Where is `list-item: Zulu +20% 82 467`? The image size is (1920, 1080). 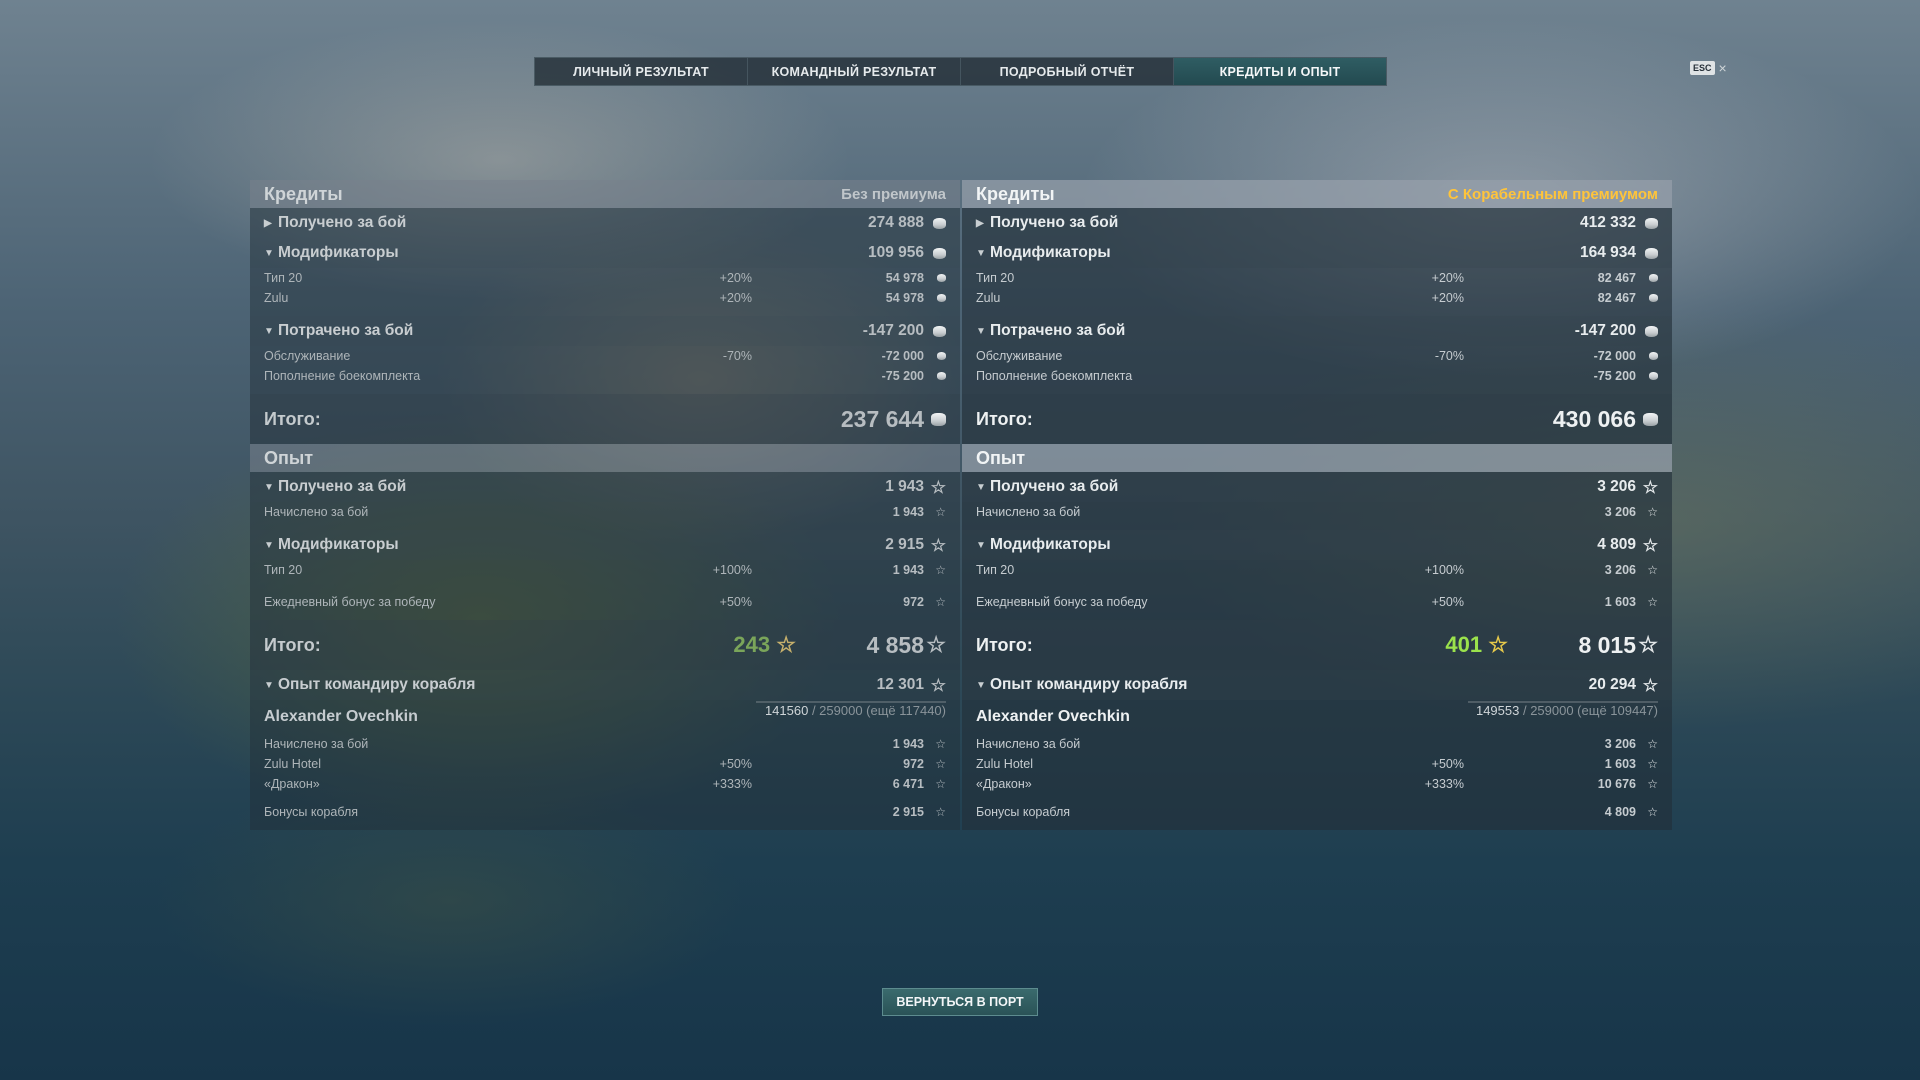 list-item: Zulu +20% 82 467 is located at coordinates (1317, 298).